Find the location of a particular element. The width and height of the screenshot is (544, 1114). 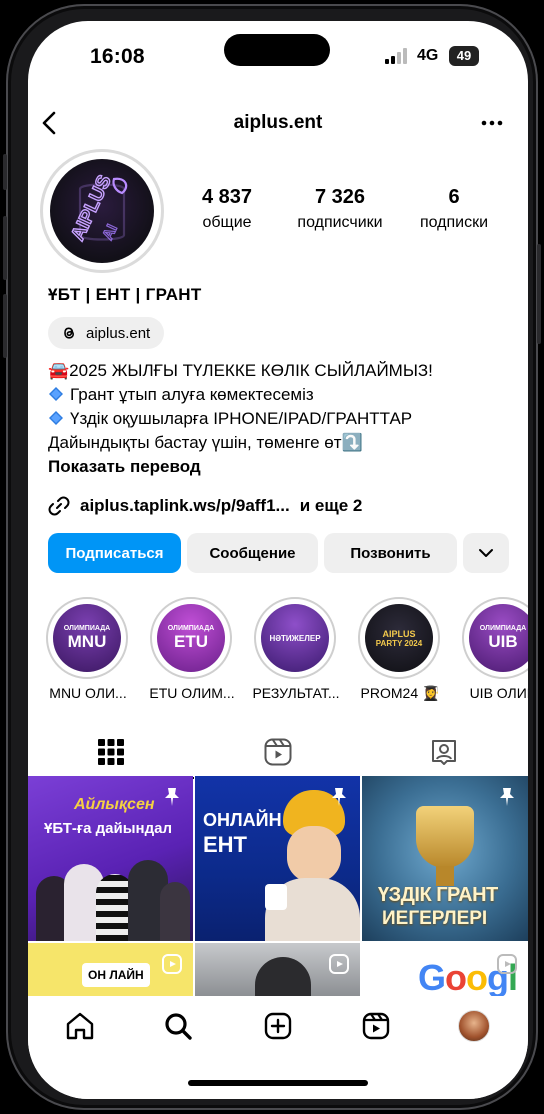

highlight-item: ОЛИМПИАДА UIB UIB ОЛИМ is located at coordinates (495, 649).